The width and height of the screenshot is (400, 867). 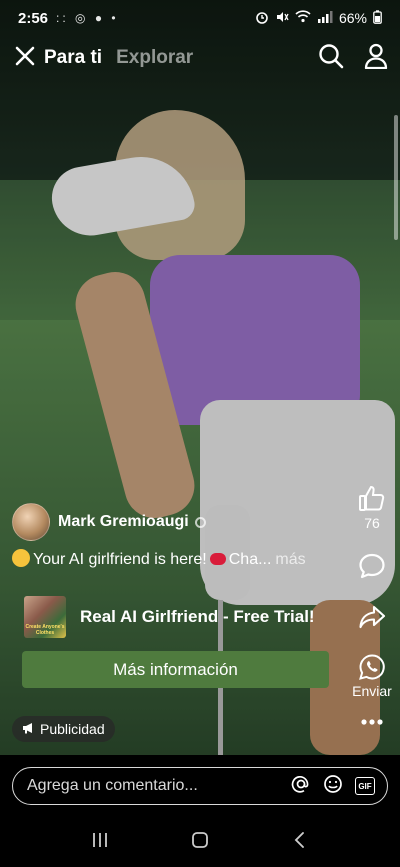 What do you see at coordinates (21, 558) in the screenshot?
I see `smiling-face-emoji-icon` at bounding box center [21, 558].